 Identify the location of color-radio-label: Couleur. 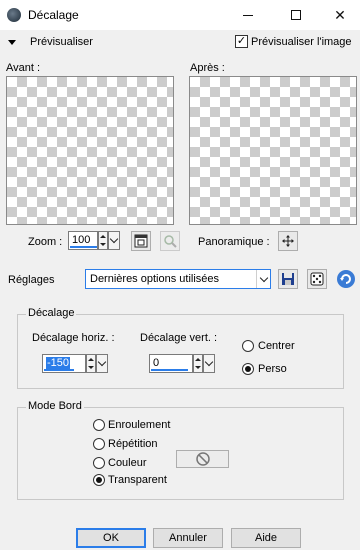
(127, 463).